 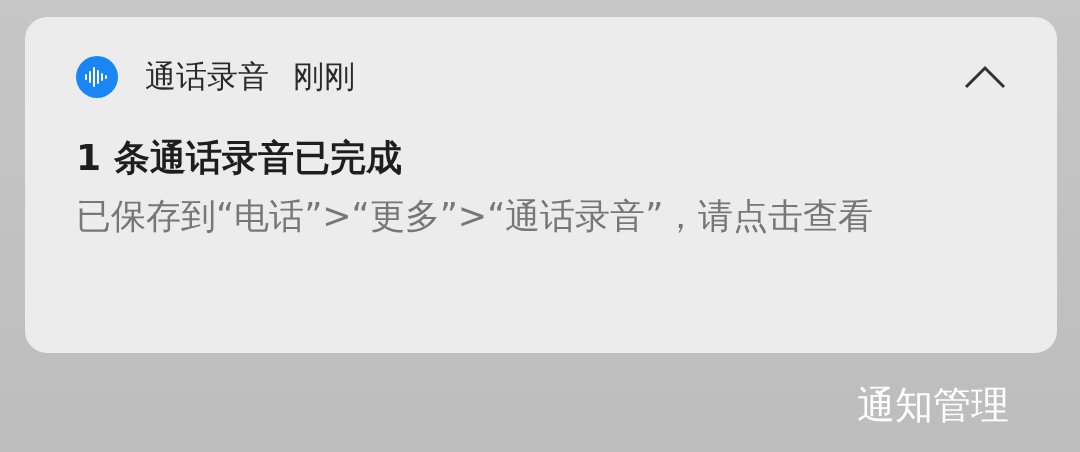 I want to click on sound-wave-icon, so click(x=97, y=77).